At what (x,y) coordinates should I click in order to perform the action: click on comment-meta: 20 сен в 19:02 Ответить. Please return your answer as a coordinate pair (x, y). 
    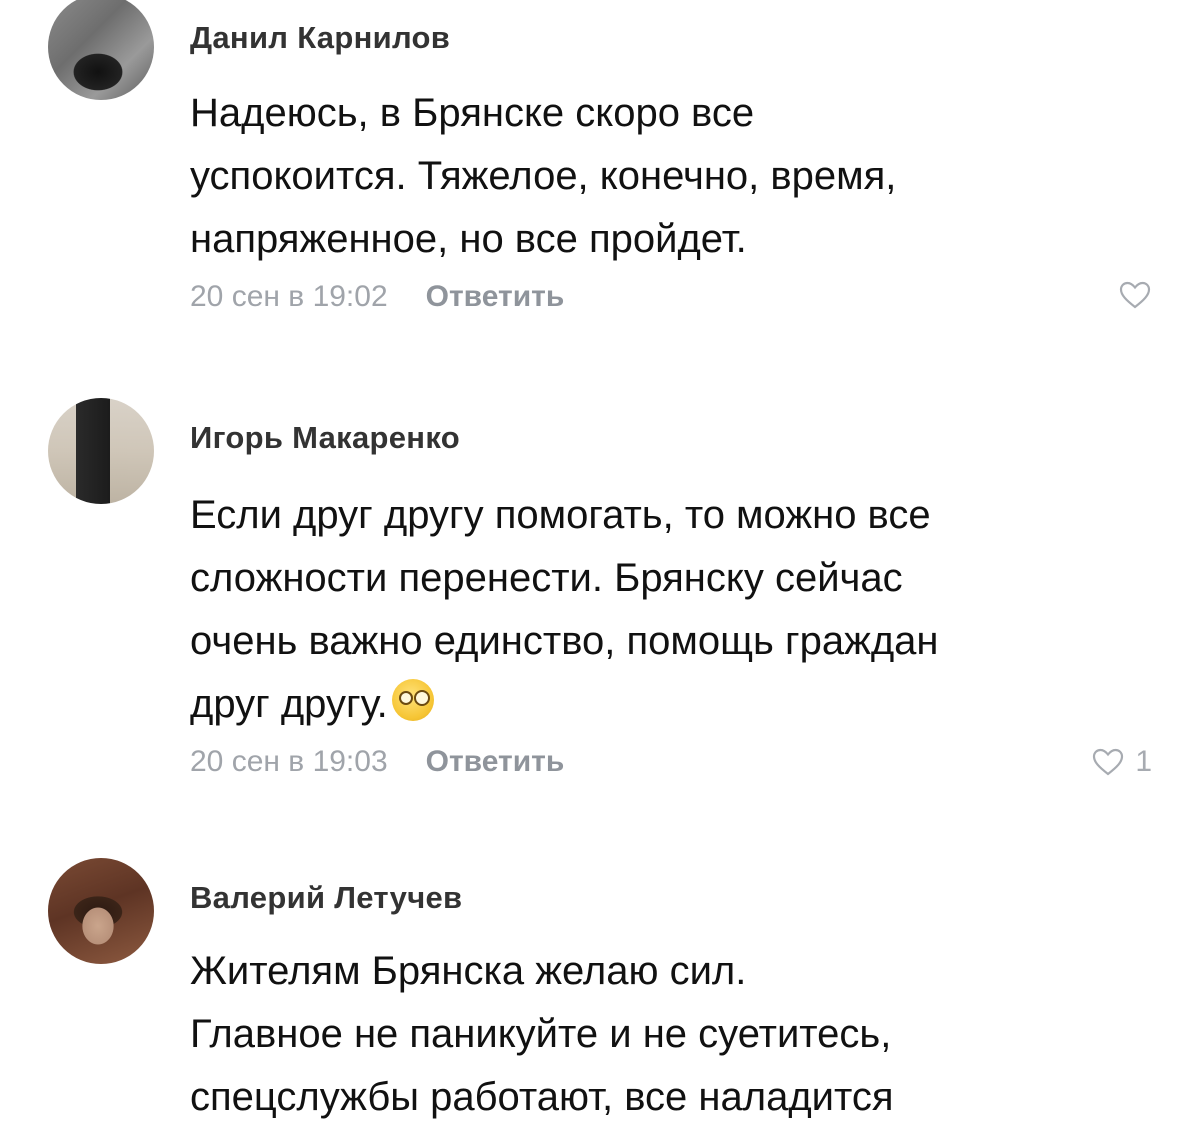
    Looking at the image, I should click on (377, 297).